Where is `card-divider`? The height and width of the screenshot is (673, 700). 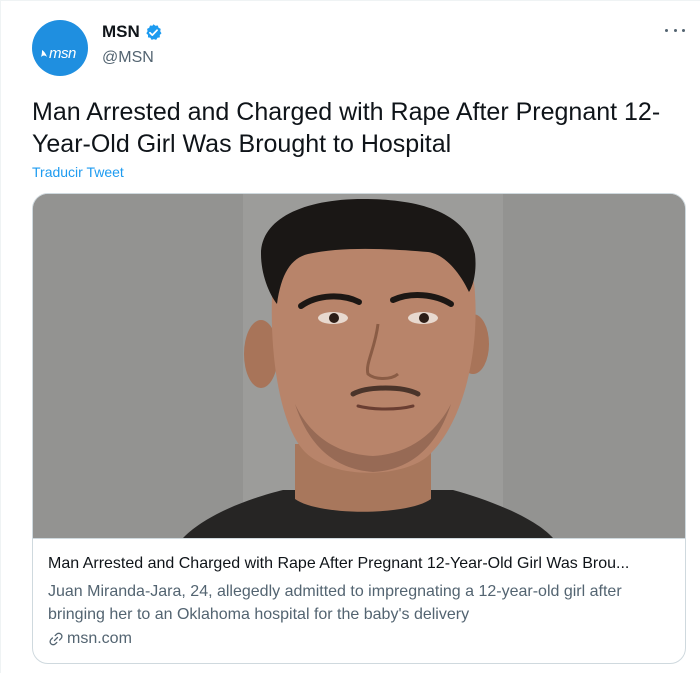
card-divider is located at coordinates (359, 538).